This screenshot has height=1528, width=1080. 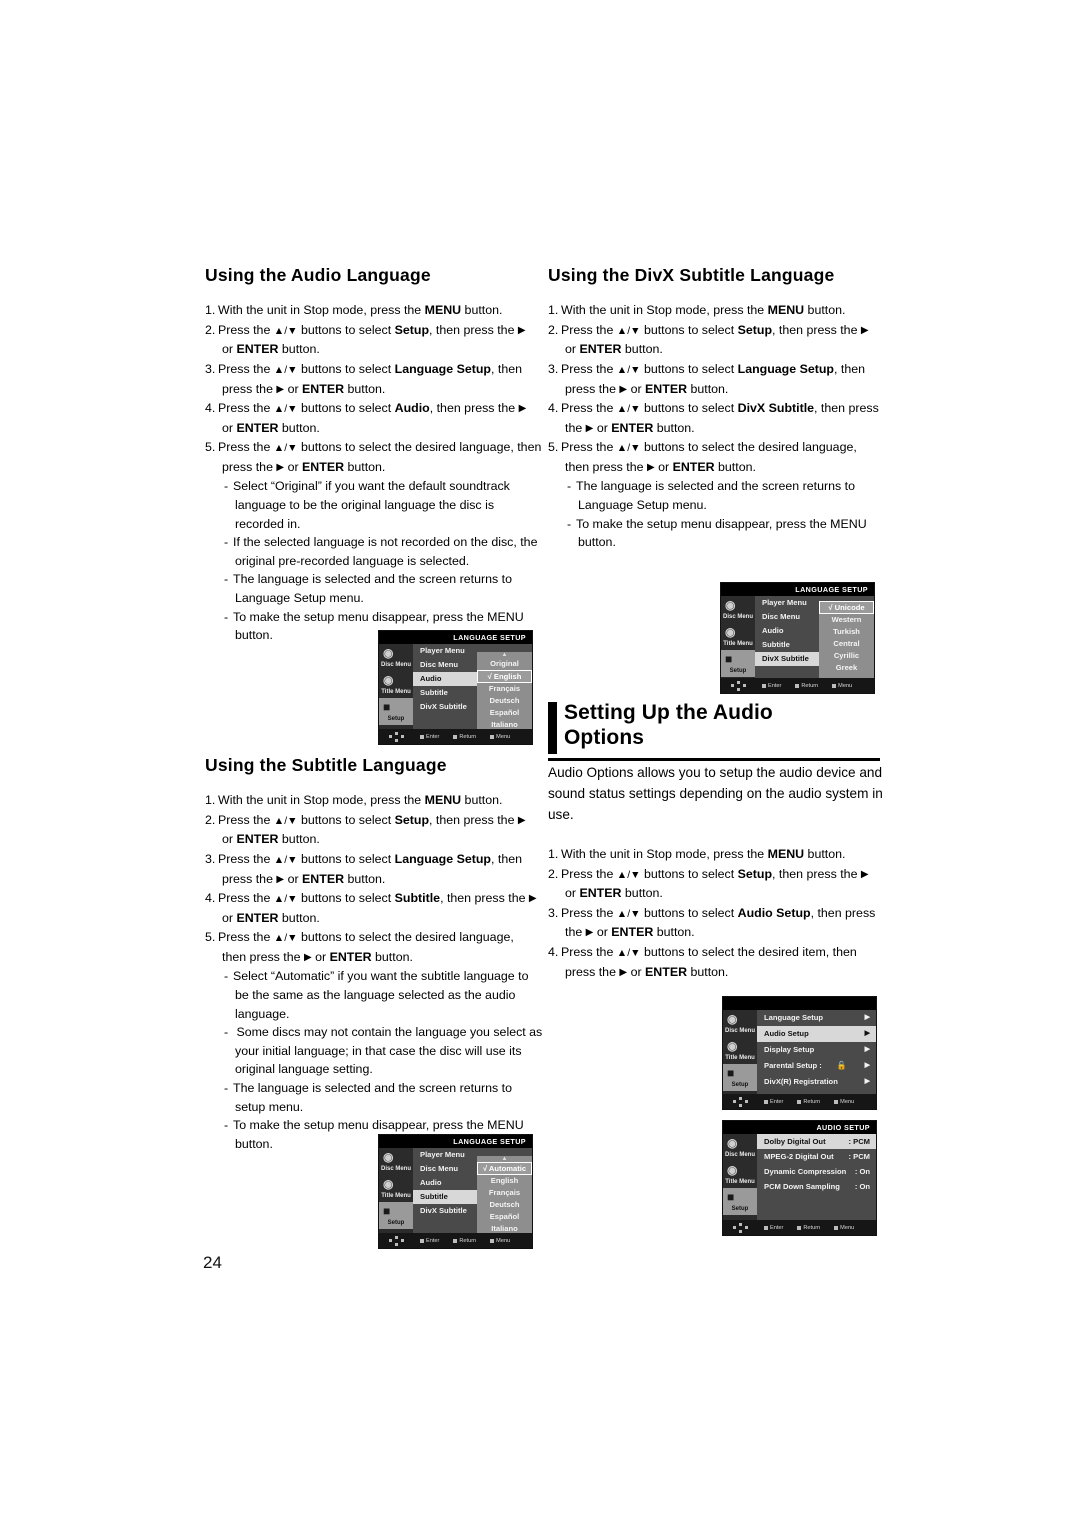 What do you see at coordinates (504, 1168) in the screenshot?
I see `osd-option-item: √ Automatic` at bounding box center [504, 1168].